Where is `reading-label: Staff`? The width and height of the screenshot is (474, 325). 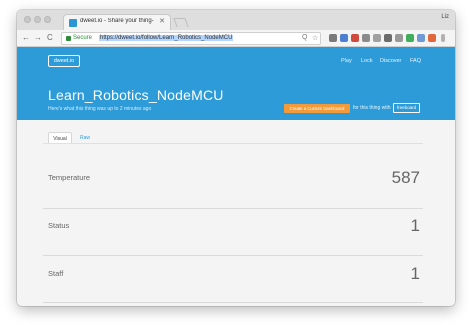
reading-label: Staff is located at coordinates (56, 273).